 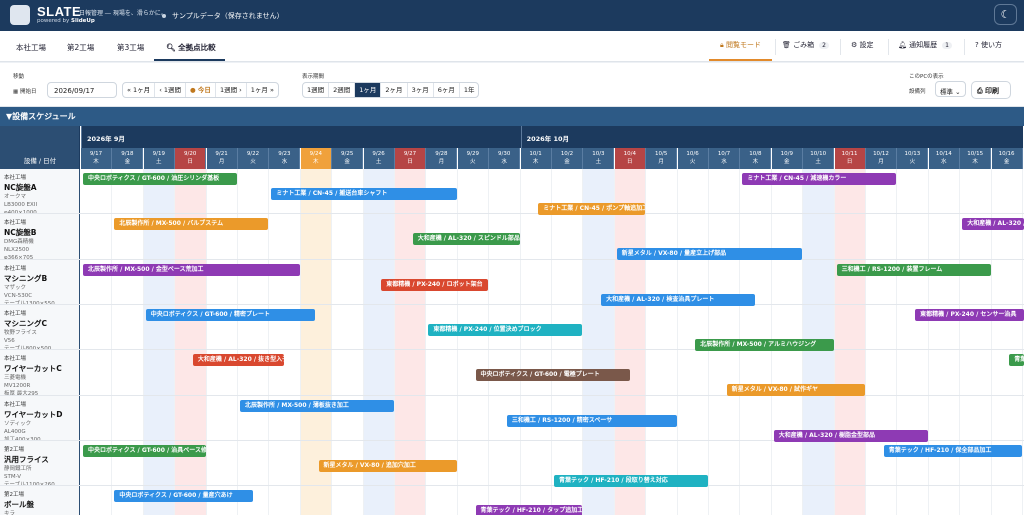 I want to click on day-weekday: 火, so click(x=912, y=162).